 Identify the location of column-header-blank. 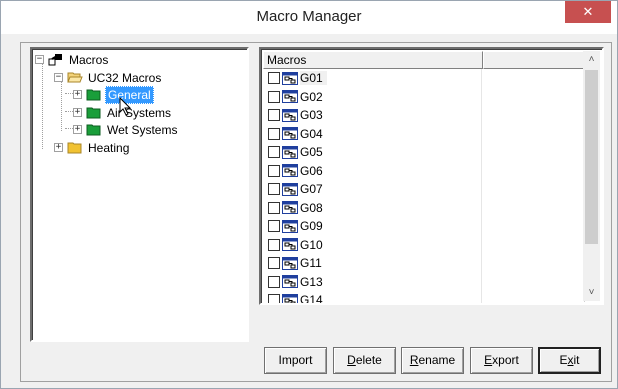
(534, 60).